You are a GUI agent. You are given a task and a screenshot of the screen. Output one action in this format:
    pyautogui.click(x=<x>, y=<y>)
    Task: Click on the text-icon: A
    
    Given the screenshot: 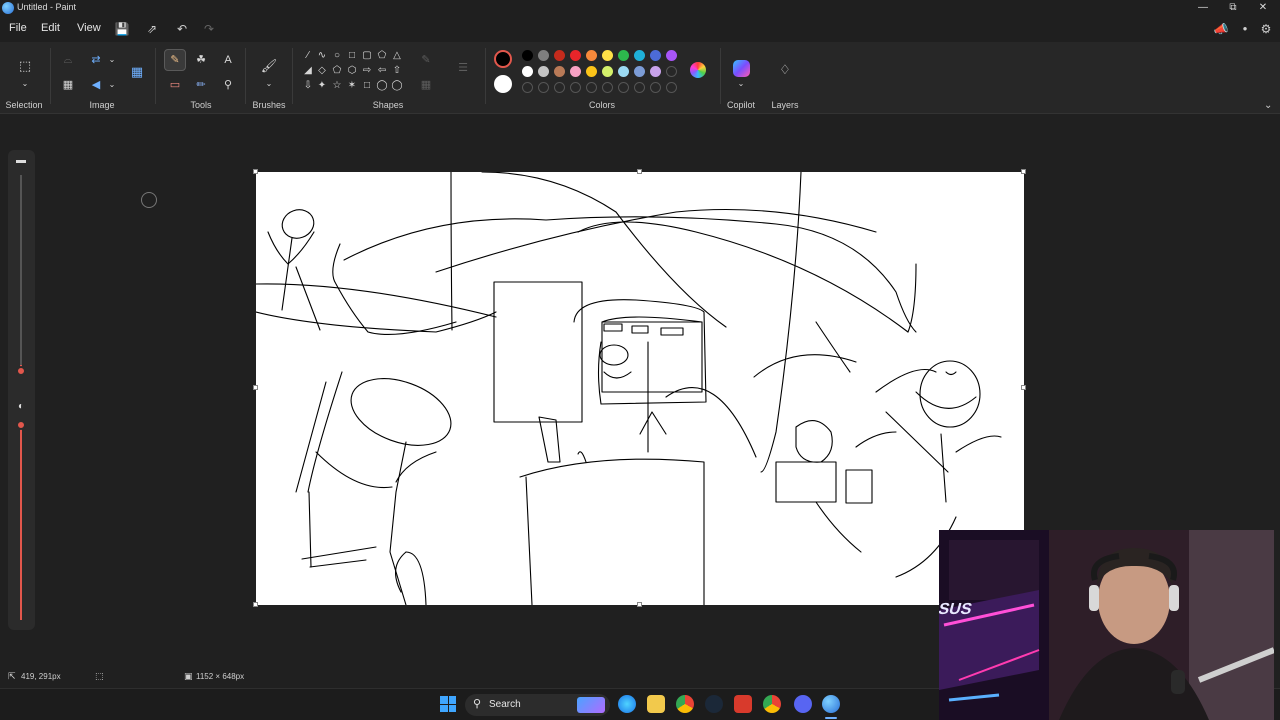 What is the action you would take?
    pyautogui.click(x=228, y=60)
    